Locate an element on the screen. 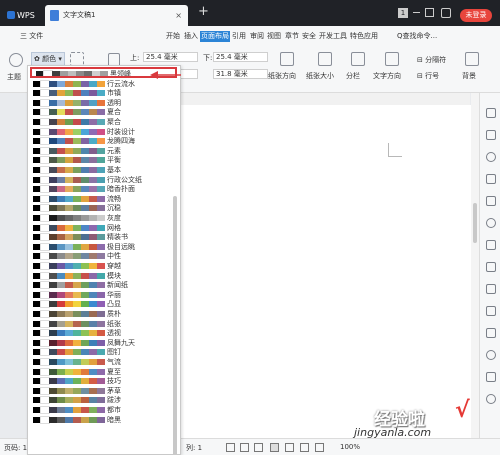 Image resolution: width=500 pixels, height=455 pixels. bottom-margin-field: 25.4 毫米 is located at coordinates (240, 57).